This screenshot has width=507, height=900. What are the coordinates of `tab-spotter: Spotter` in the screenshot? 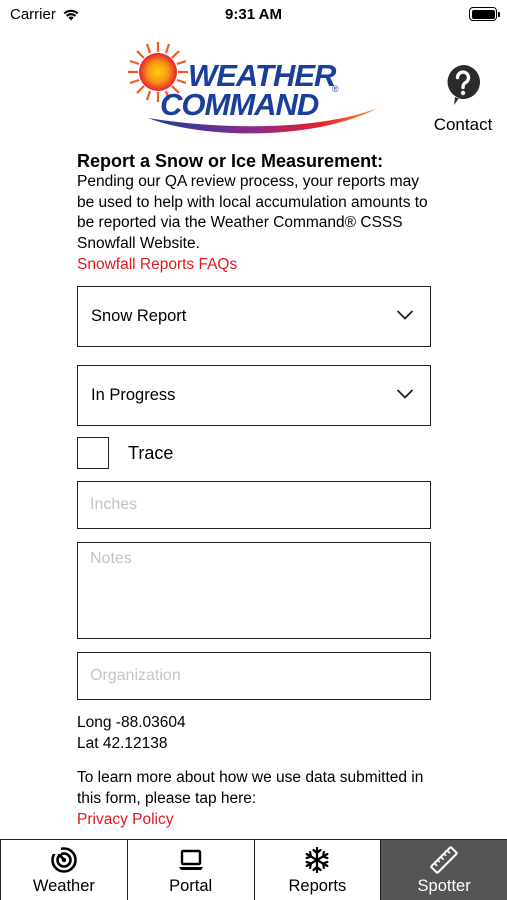 It's located at (444, 870).